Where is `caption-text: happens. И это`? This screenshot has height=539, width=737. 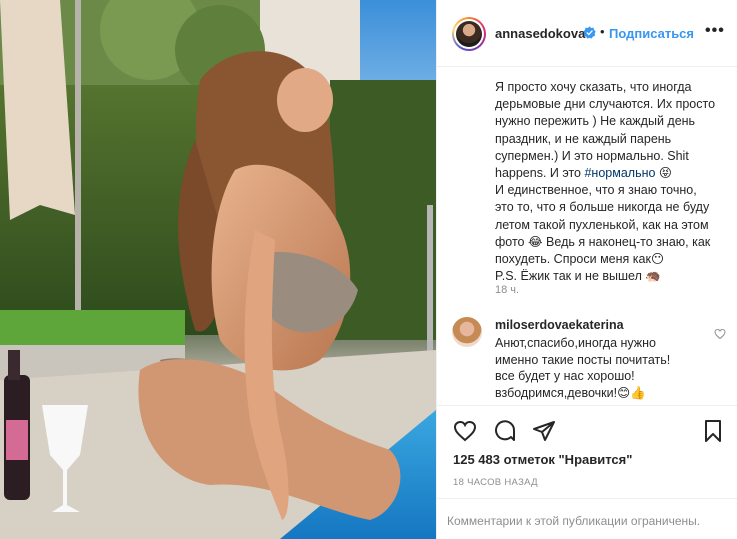
caption-text: happens. И это is located at coordinates (540, 173).